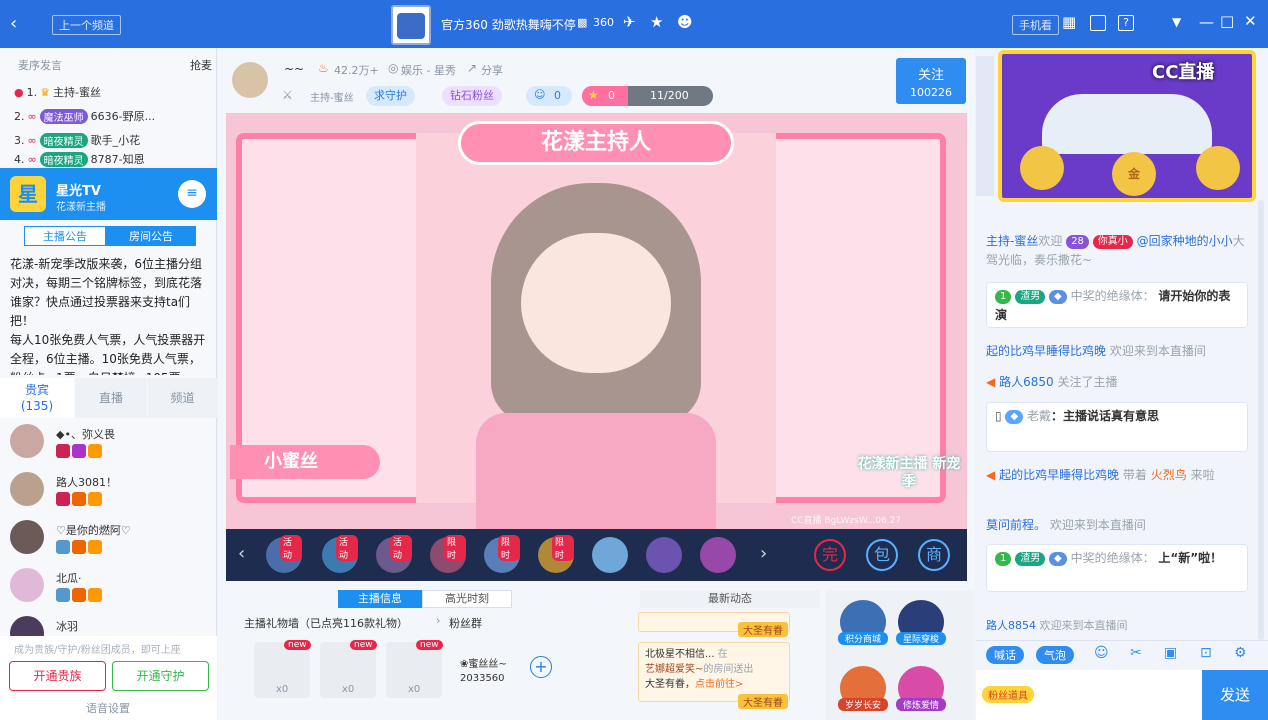 Image resolution: width=1268 pixels, height=720 pixels. I want to click on tab-room-notice: 房间公告, so click(151, 236).